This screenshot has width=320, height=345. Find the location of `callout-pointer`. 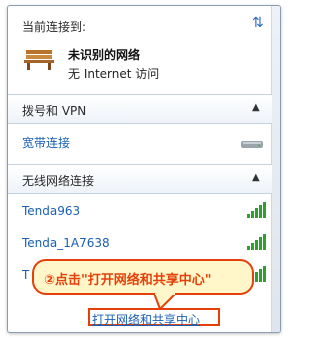

callout-pointer is located at coordinates (165, 301).